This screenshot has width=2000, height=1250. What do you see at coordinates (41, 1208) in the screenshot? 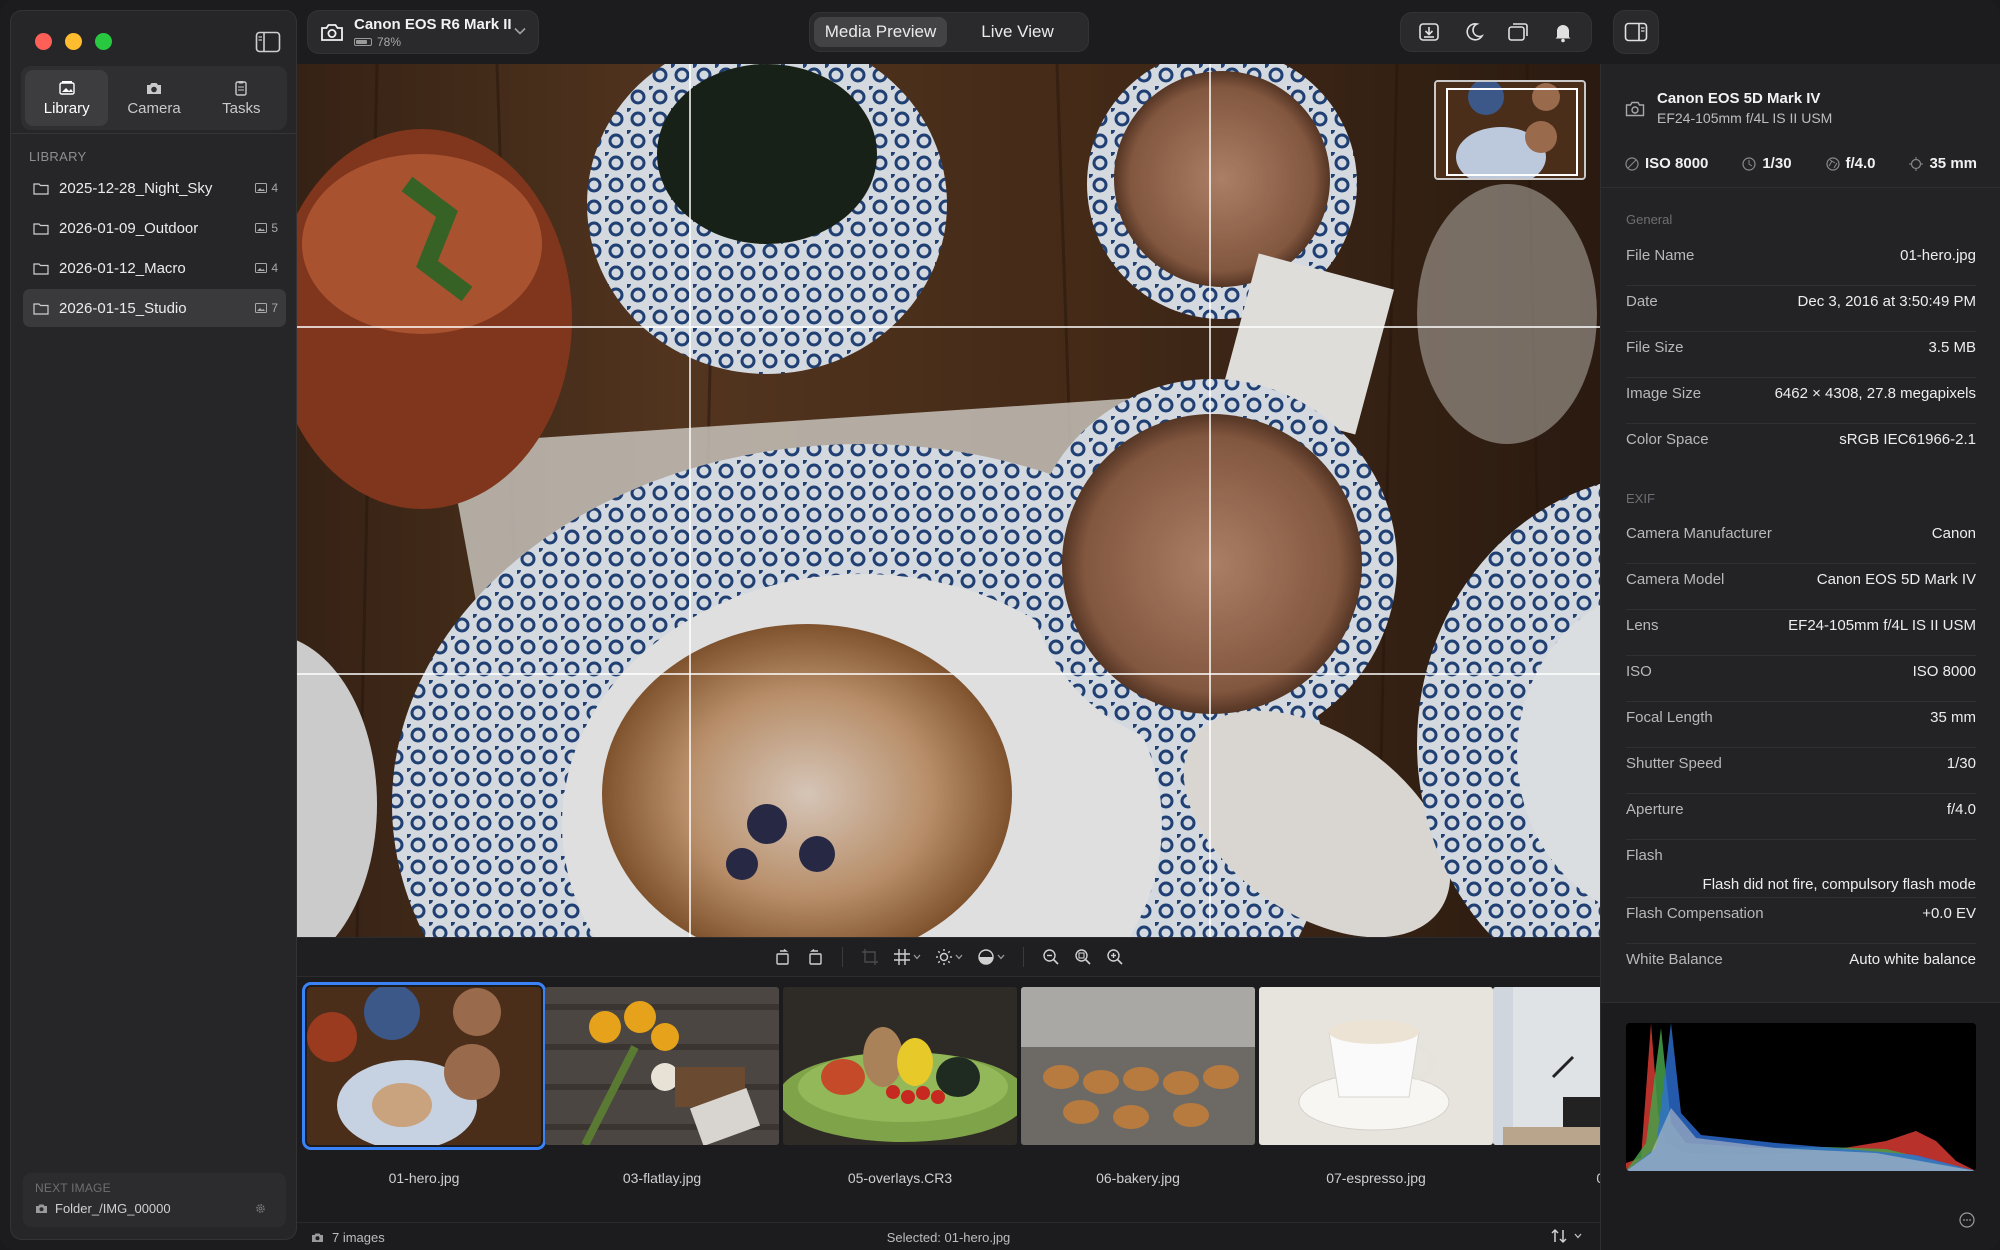
I see `camera-small-icon` at bounding box center [41, 1208].